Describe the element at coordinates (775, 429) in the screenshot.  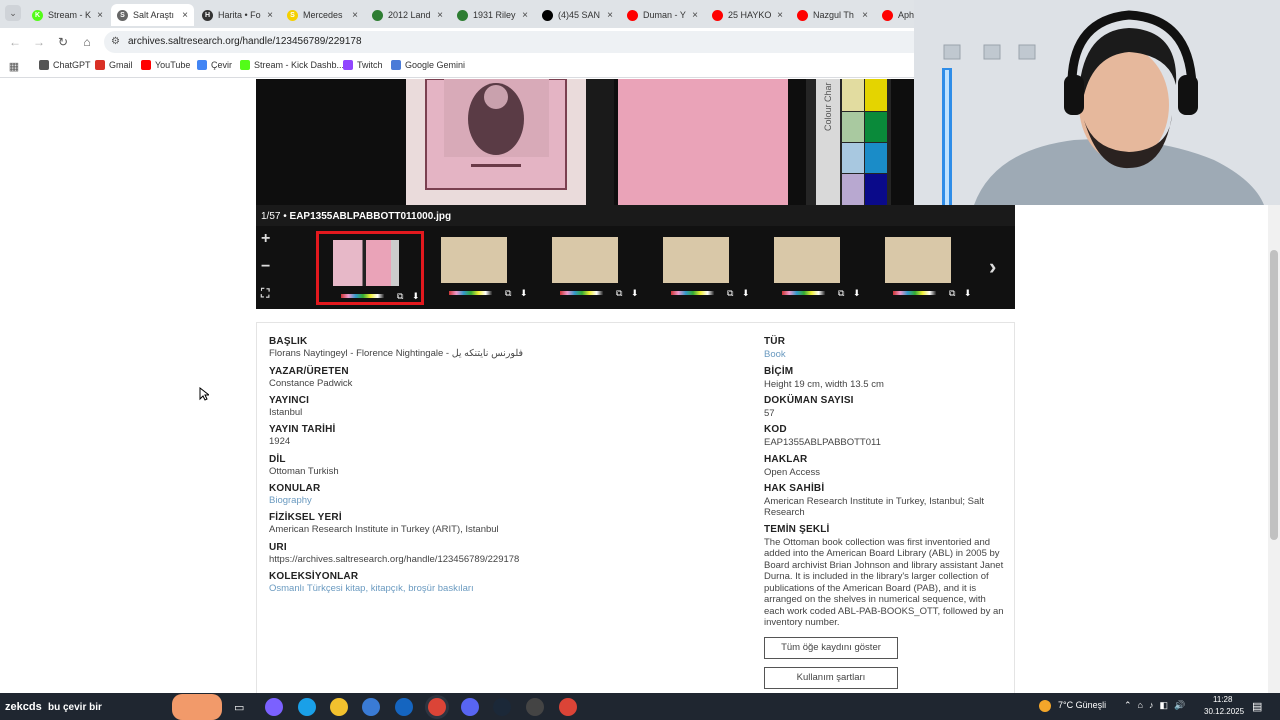
I see `metadata-label: KOD` at that location.